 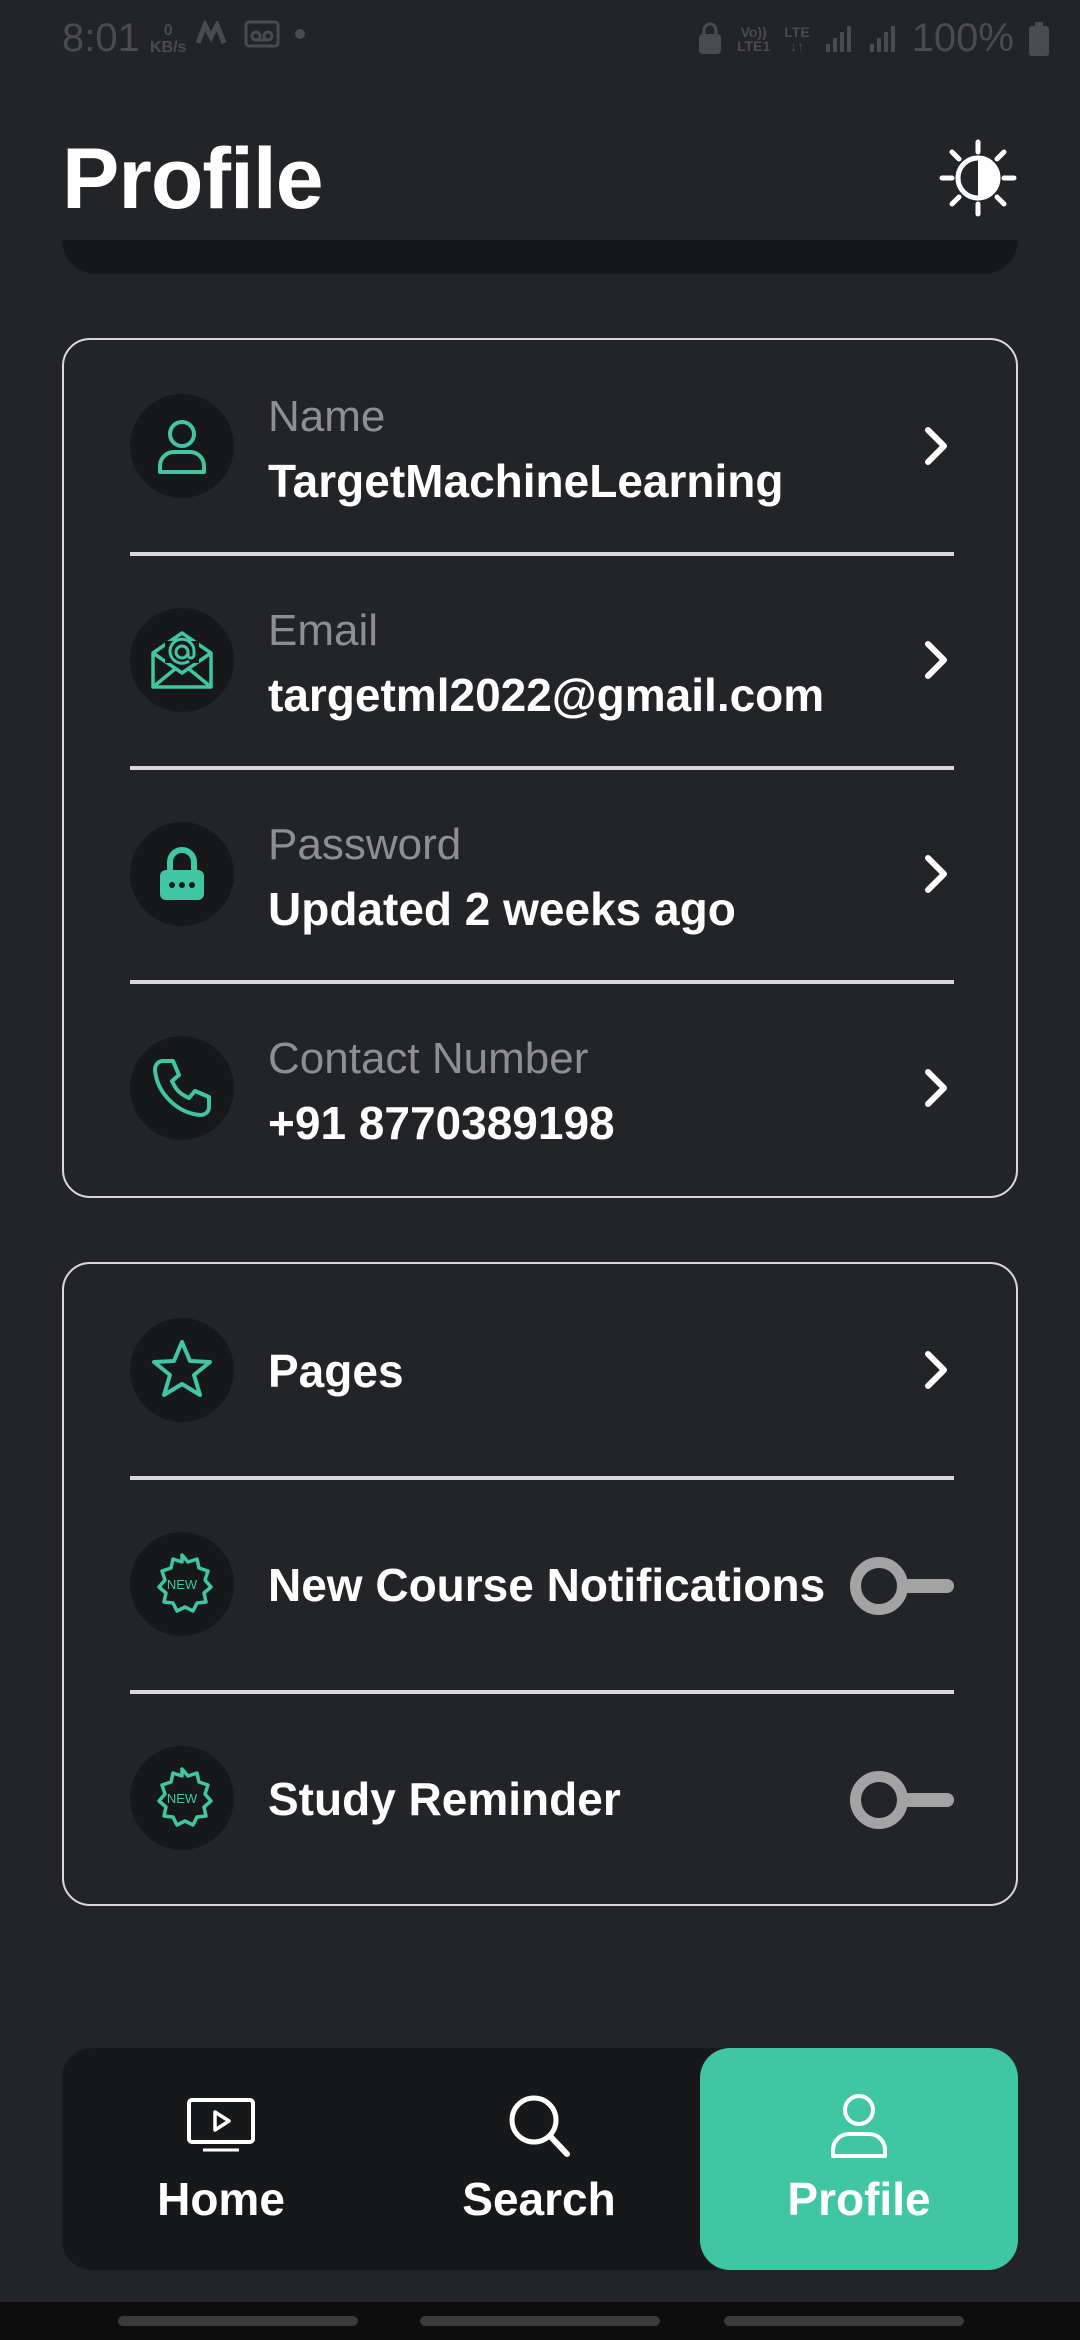 I want to click on net-speed-value: 0, so click(x=168, y=30).